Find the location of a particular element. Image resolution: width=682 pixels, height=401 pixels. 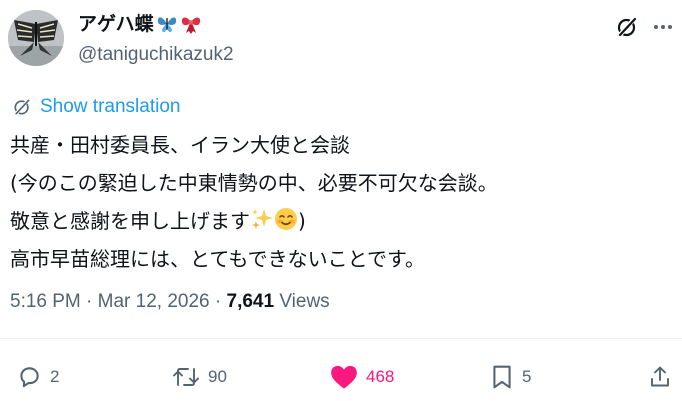

reply-button: 2 is located at coordinates (37, 377).